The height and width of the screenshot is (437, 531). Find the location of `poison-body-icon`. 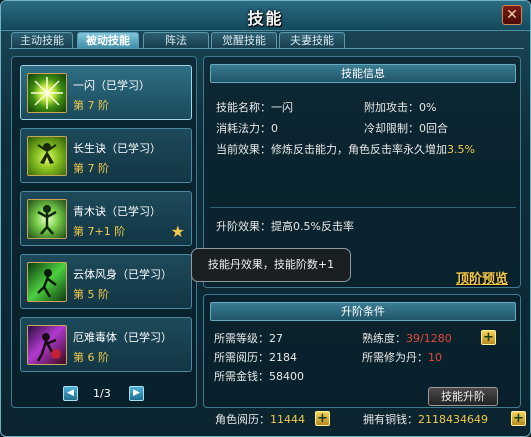

poison-body-icon is located at coordinates (47, 345).